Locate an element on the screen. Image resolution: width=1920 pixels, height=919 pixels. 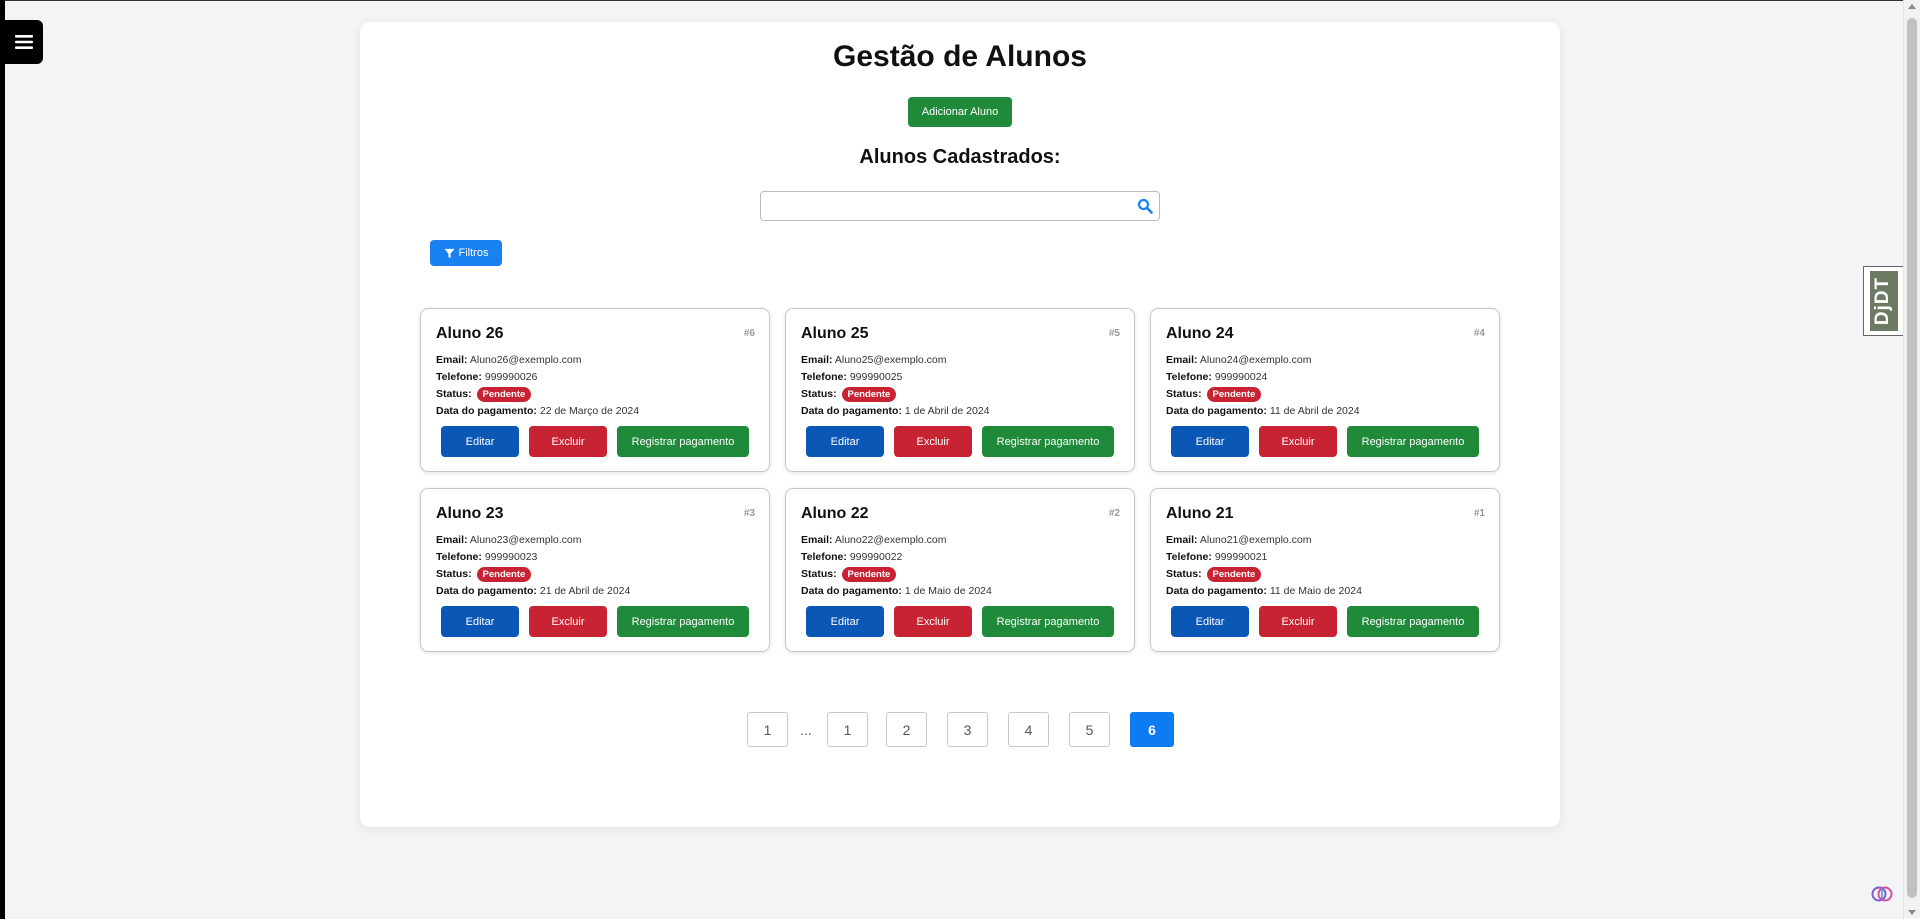
vertical-scrollbar is located at coordinates (1911, 459).